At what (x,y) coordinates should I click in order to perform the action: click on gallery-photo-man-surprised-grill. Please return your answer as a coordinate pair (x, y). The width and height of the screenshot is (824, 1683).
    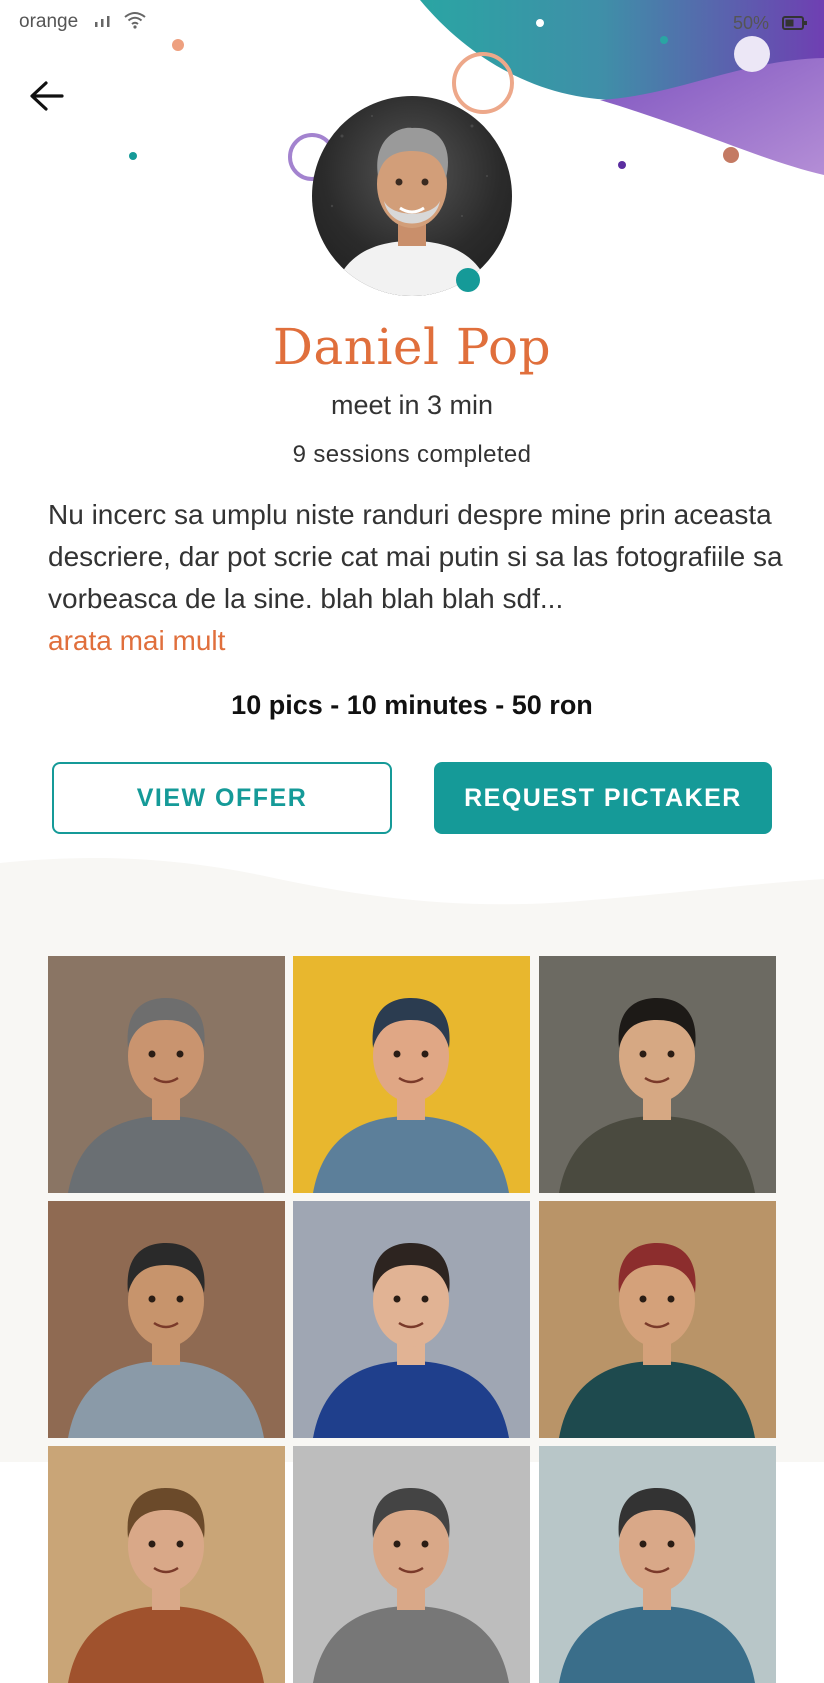
    Looking at the image, I should click on (166, 1319).